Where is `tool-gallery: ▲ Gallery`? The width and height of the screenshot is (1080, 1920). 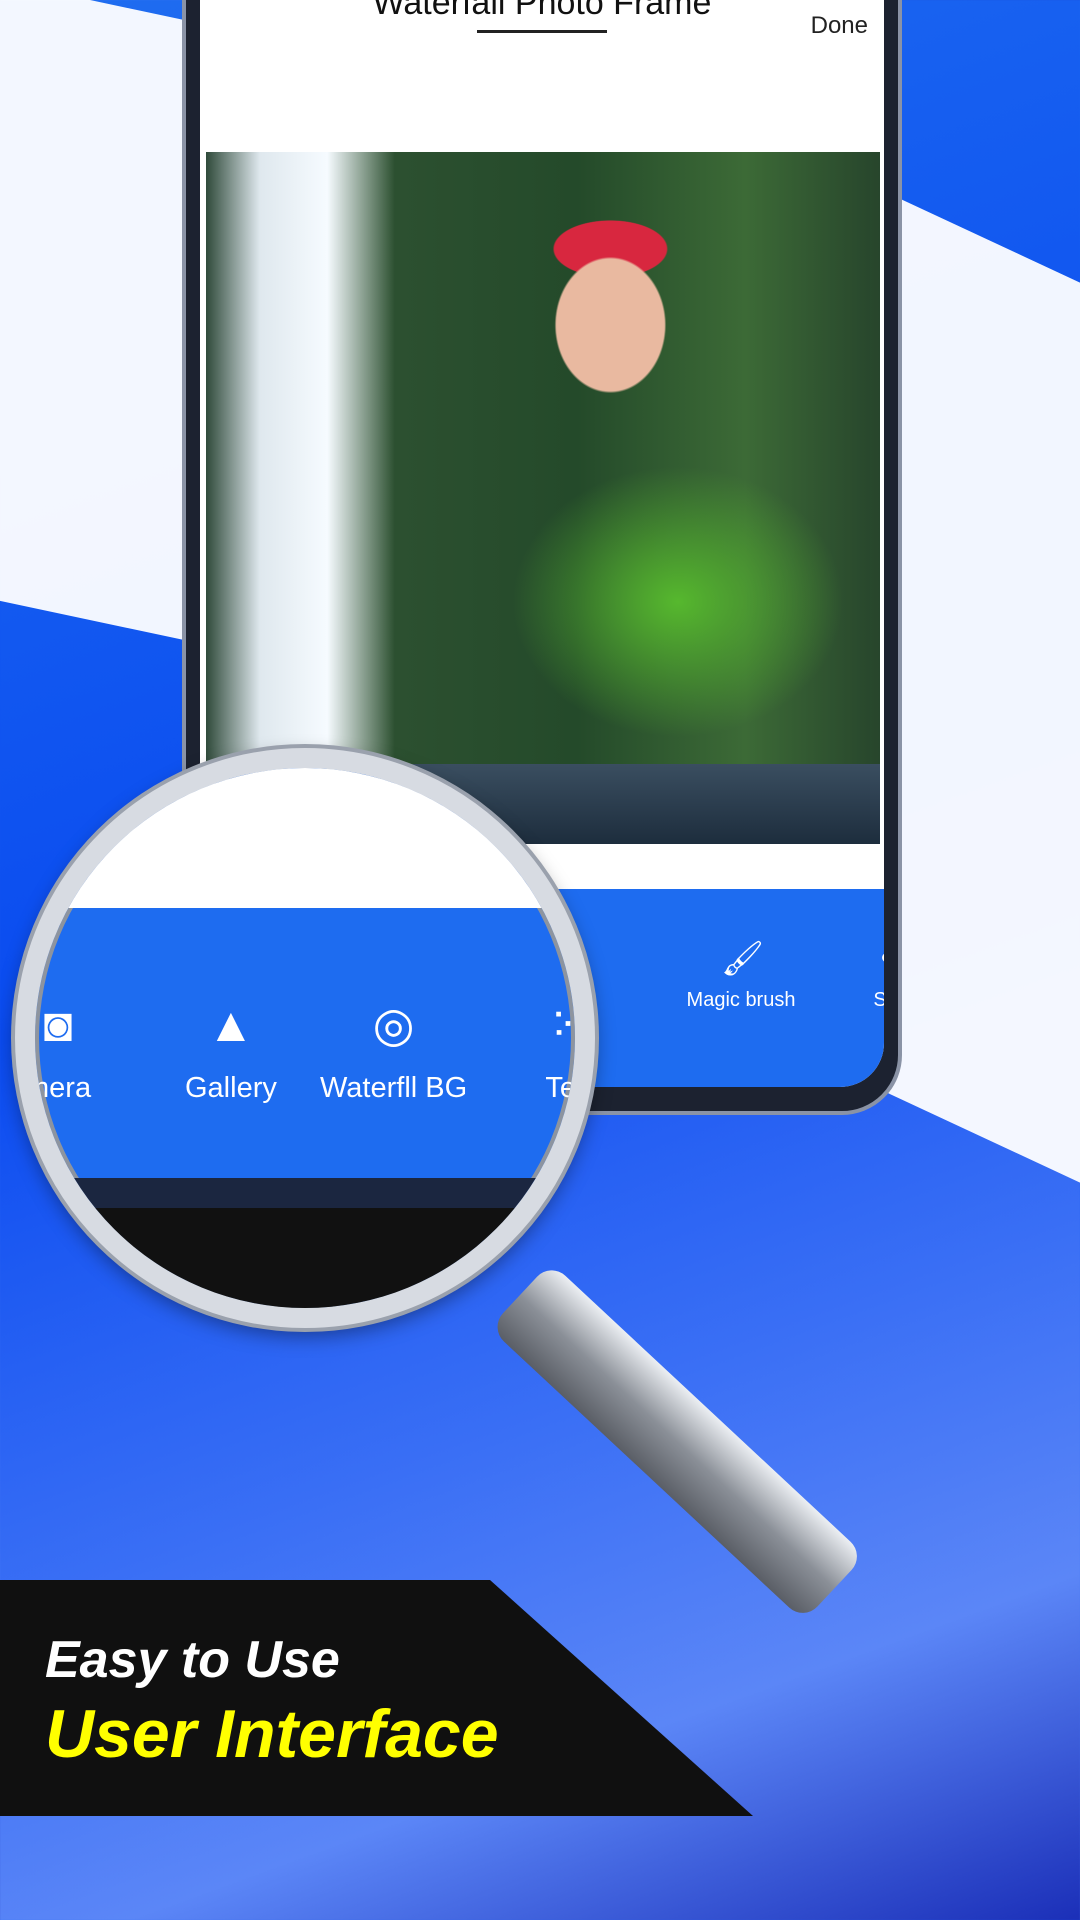
tool-gallery: ▲ Gallery is located at coordinates (231, 1051).